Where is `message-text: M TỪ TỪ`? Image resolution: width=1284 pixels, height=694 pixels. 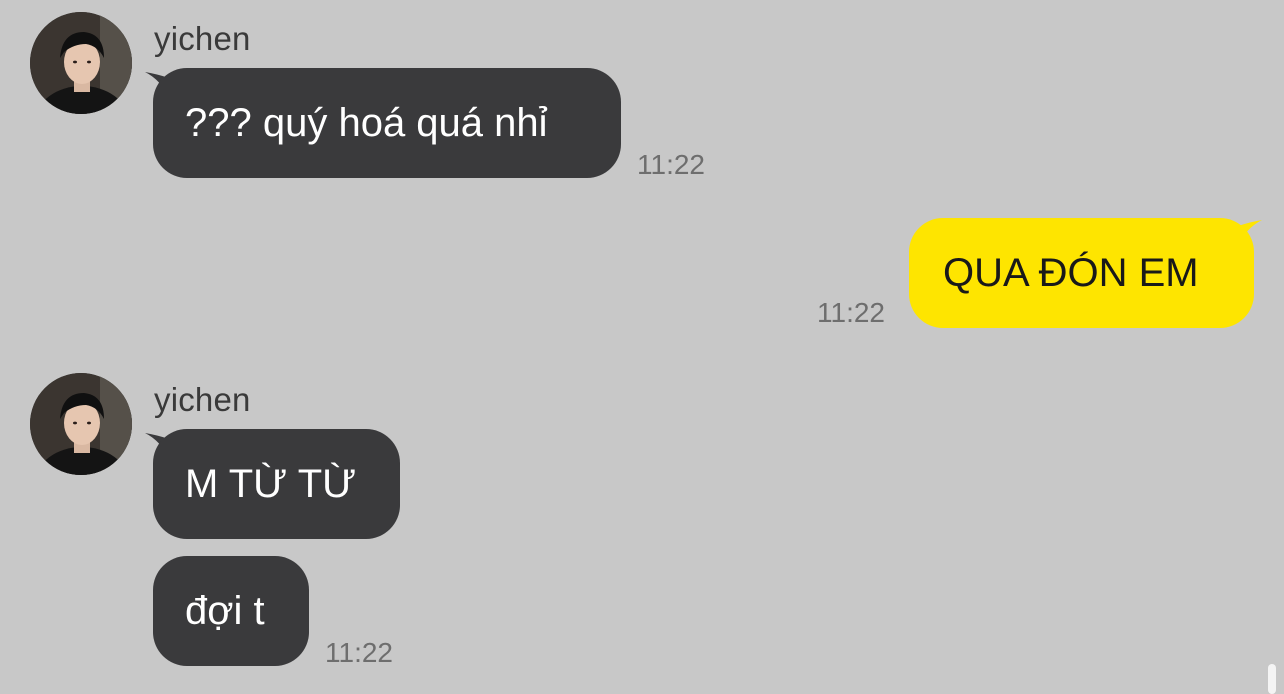
message-text: M TỪ TỪ is located at coordinates (271, 484).